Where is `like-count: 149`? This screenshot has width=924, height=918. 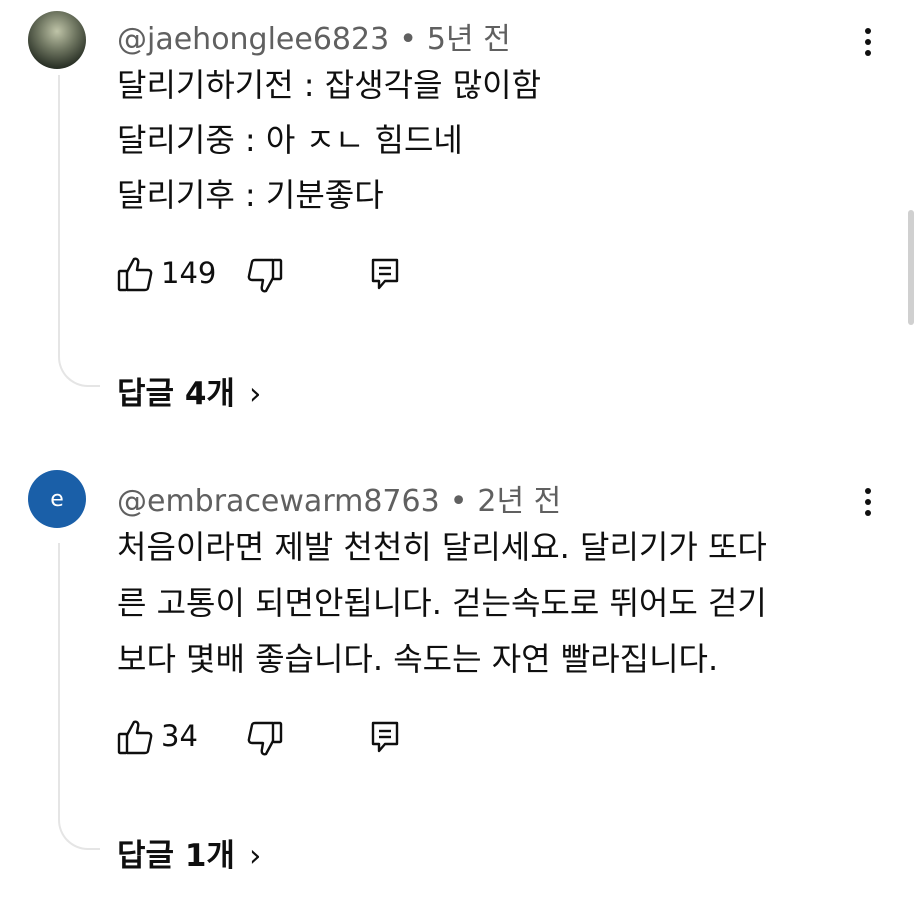 like-count: 149 is located at coordinates (189, 273).